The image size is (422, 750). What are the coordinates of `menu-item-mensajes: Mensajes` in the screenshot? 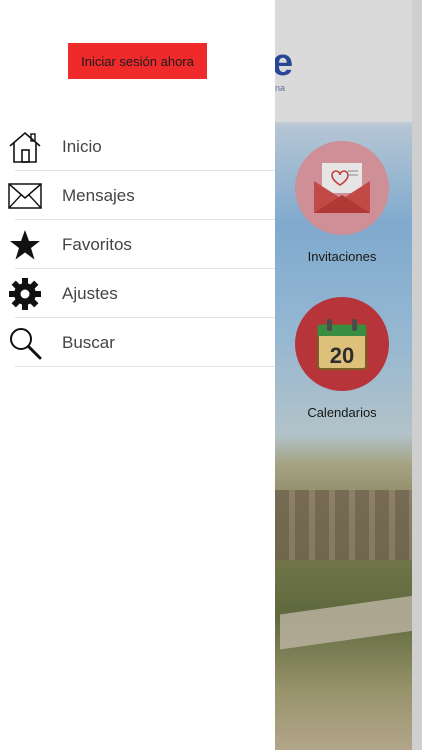 It's located at (137, 195).